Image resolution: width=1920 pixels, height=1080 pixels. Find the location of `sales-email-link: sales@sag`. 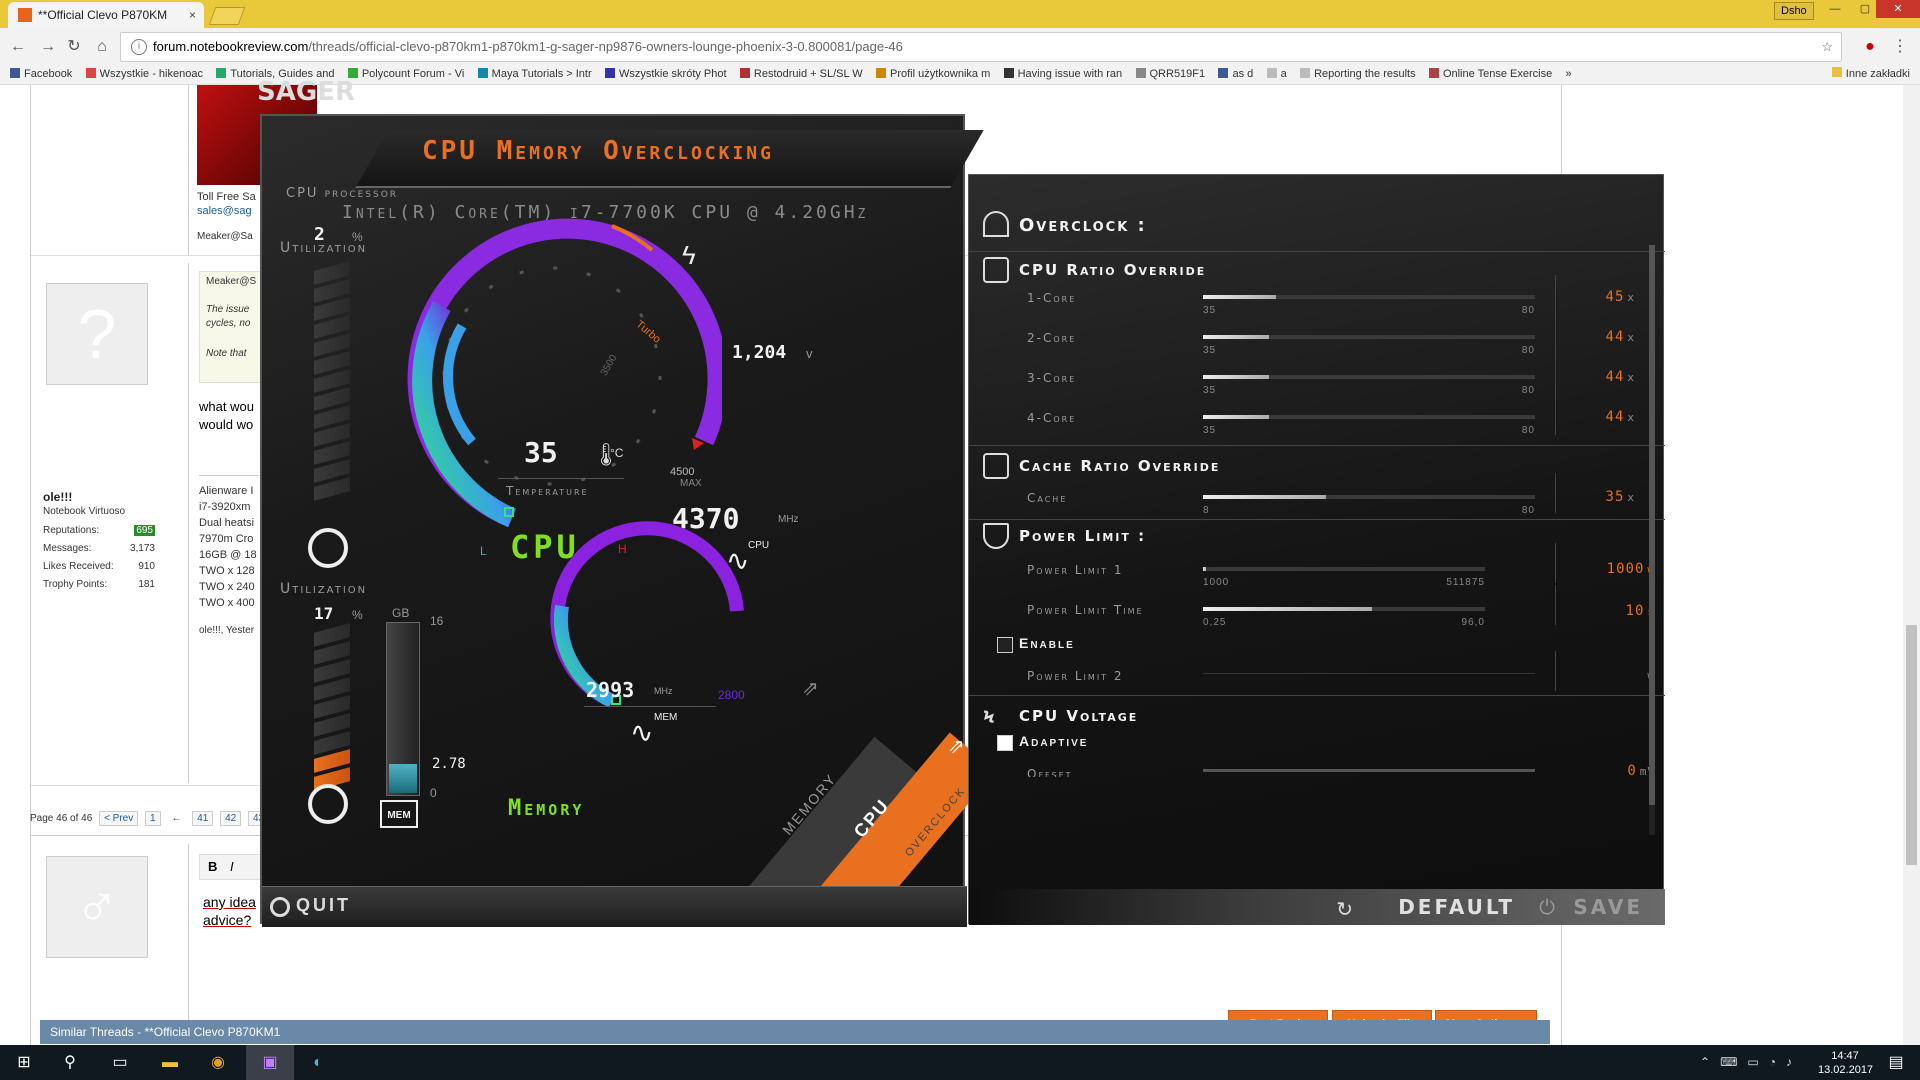

sales-email-link: sales@sag is located at coordinates (224, 211).